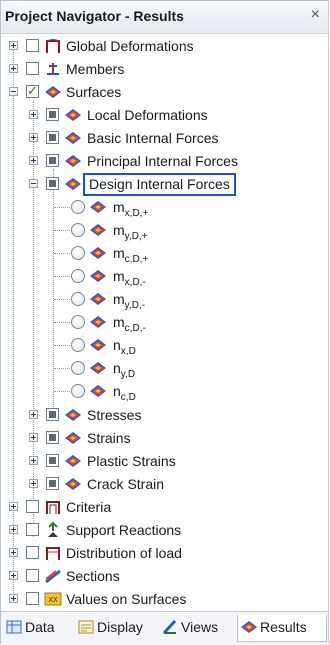  What do you see at coordinates (136, 259) in the screenshot?
I see `design-result-subscript: c,D,+` at bounding box center [136, 259].